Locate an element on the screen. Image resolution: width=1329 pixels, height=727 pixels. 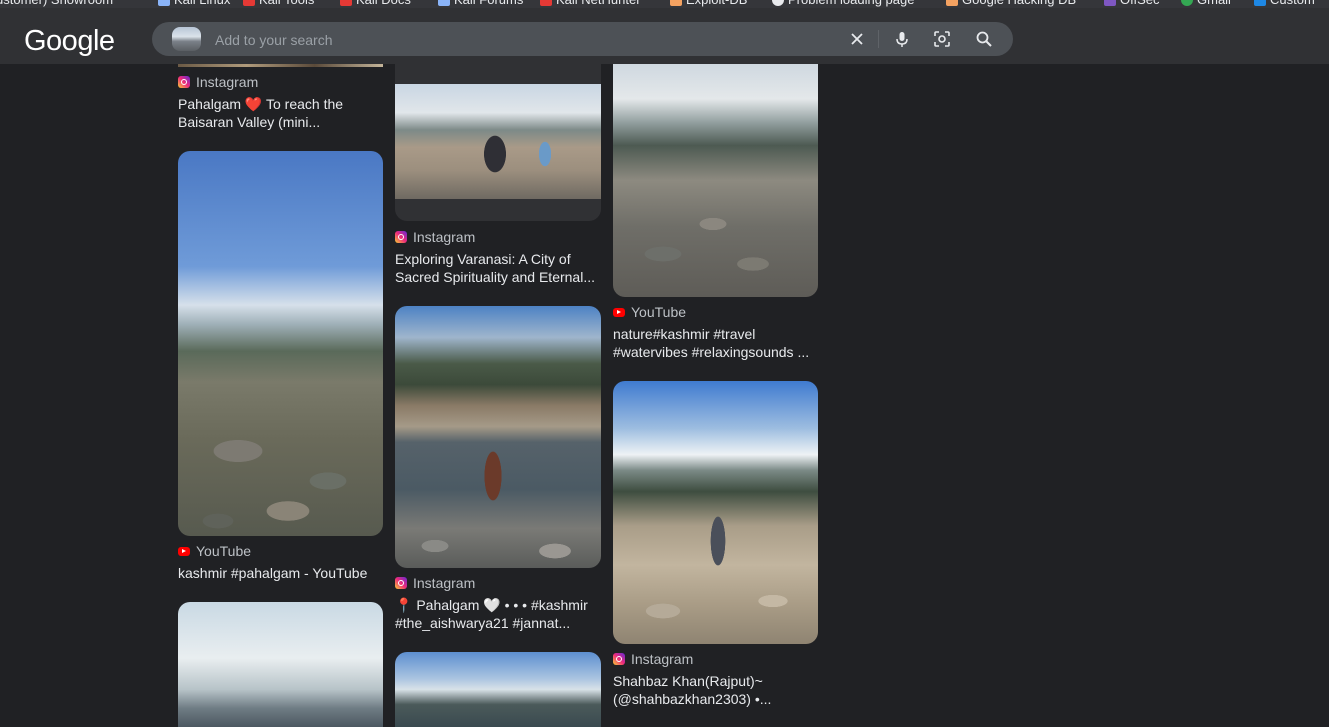
result-image-pahalgam-woman is located at coordinates (498, 437).